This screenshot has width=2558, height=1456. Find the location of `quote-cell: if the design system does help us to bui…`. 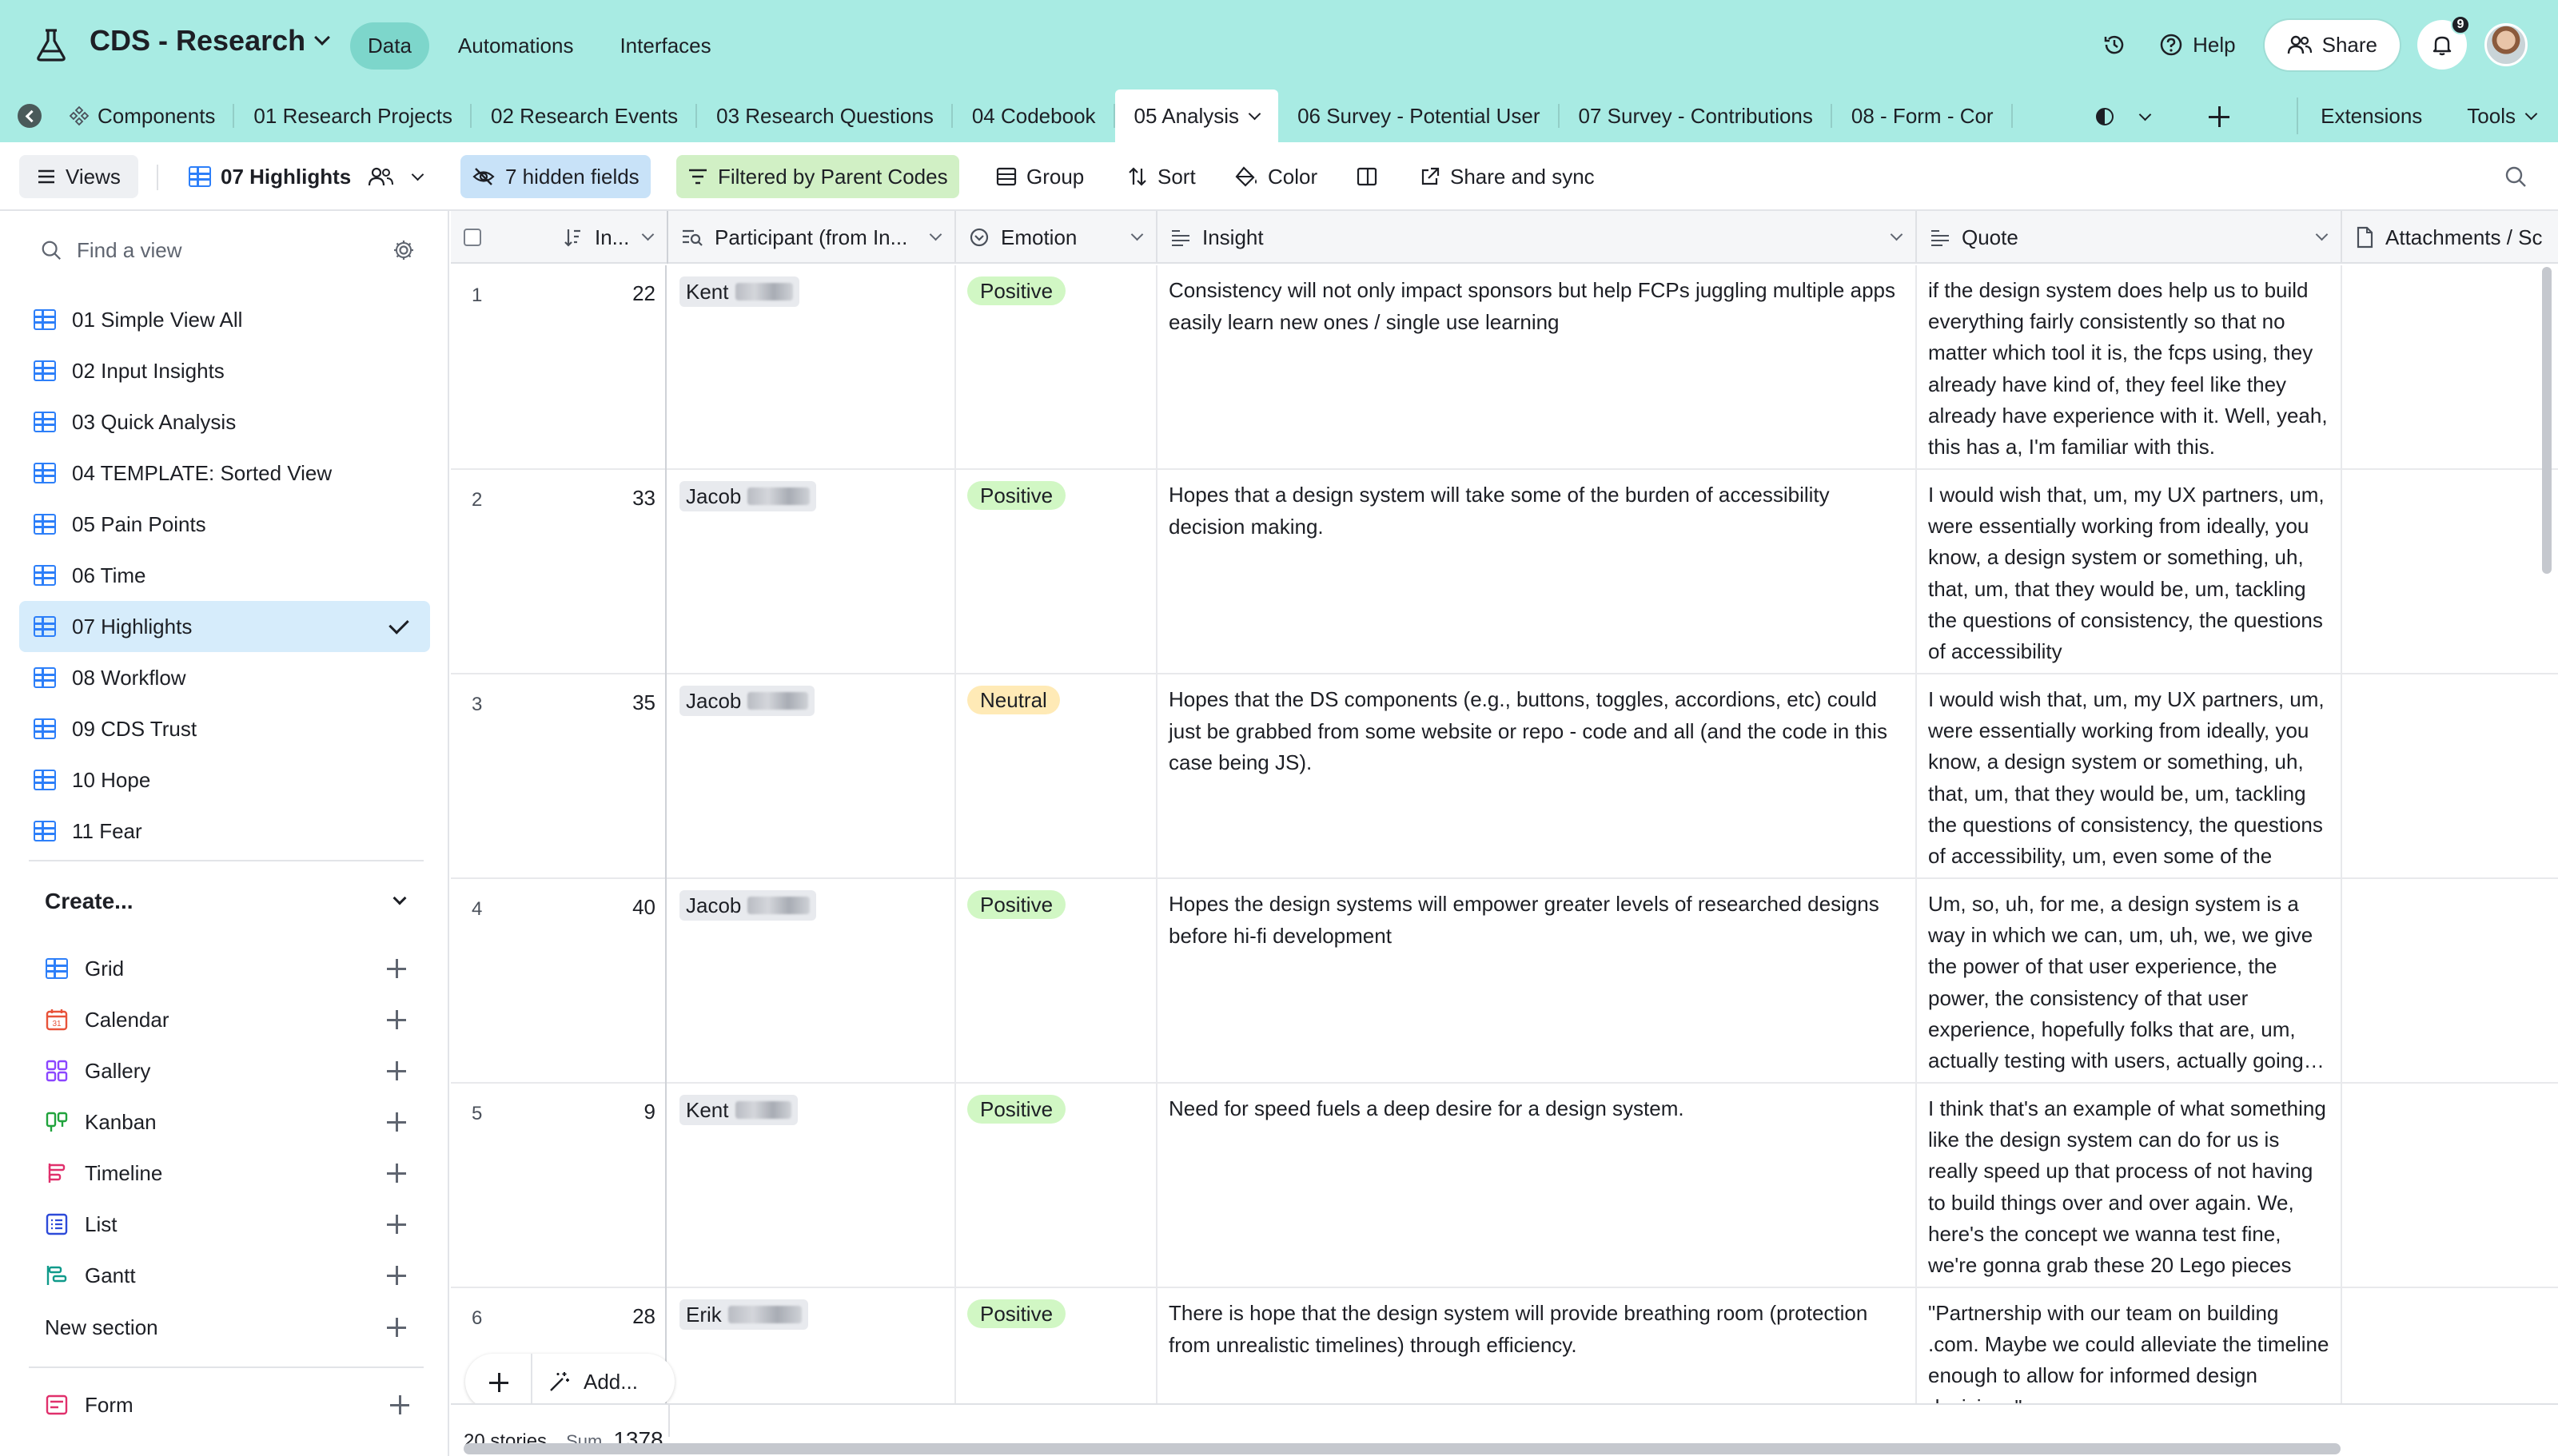

quote-cell: if the design system does help us to bui… is located at coordinates (2129, 367).